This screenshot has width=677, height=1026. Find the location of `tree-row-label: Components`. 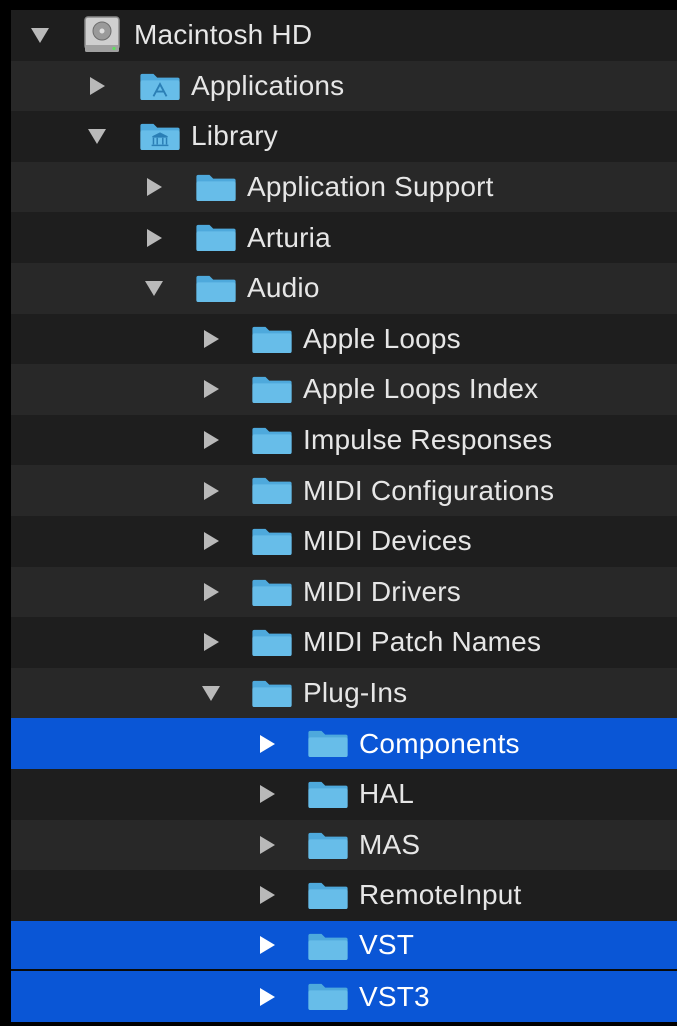

tree-row-label: Components is located at coordinates (439, 743).